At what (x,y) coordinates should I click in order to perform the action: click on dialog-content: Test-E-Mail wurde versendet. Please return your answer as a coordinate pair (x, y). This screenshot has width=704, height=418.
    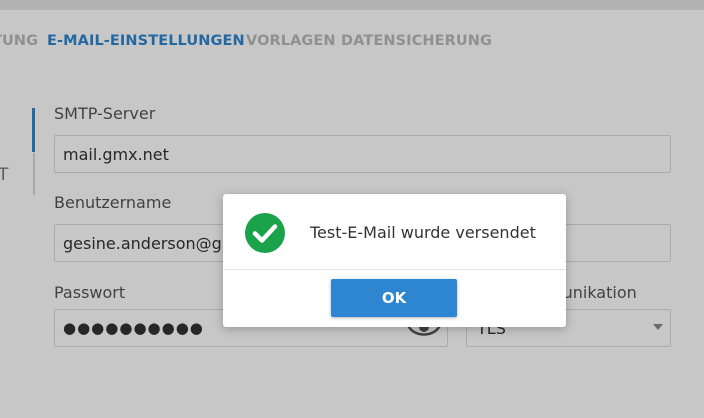
    Looking at the image, I should click on (394, 232).